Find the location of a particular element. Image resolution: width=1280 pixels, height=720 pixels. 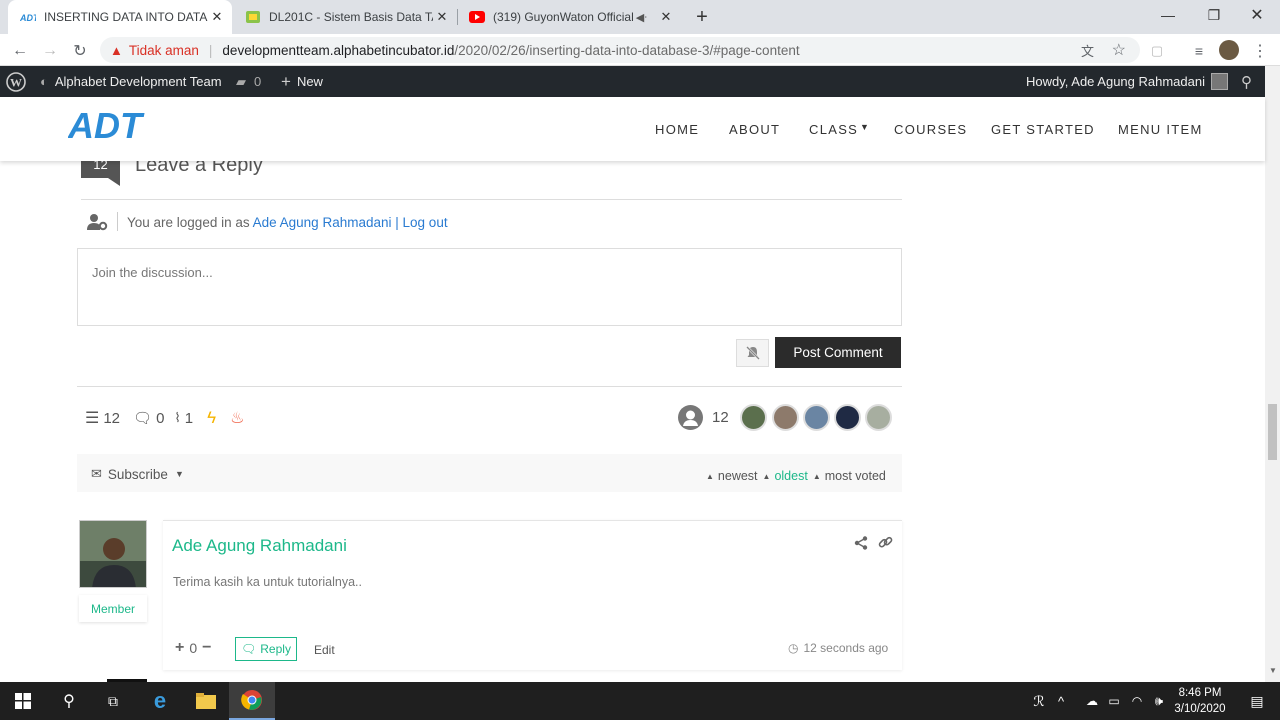

comments-link: ▰ 0 is located at coordinates (248, 81).